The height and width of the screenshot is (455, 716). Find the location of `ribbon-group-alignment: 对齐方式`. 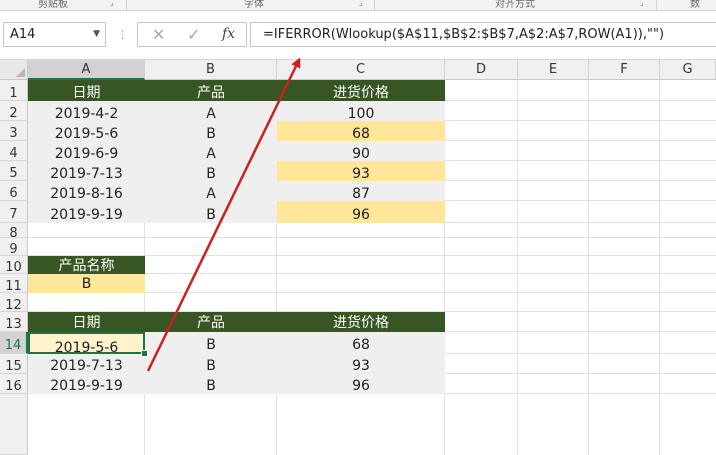

ribbon-group-alignment: 对齐方式 is located at coordinates (515, 5).